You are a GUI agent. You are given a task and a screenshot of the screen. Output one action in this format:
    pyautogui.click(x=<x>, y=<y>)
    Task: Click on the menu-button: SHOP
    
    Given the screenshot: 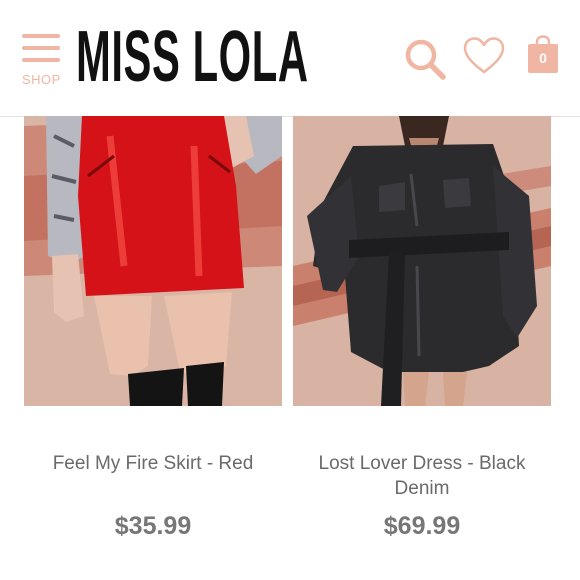 What is the action you would take?
    pyautogui.click(x=42, y=60)
    